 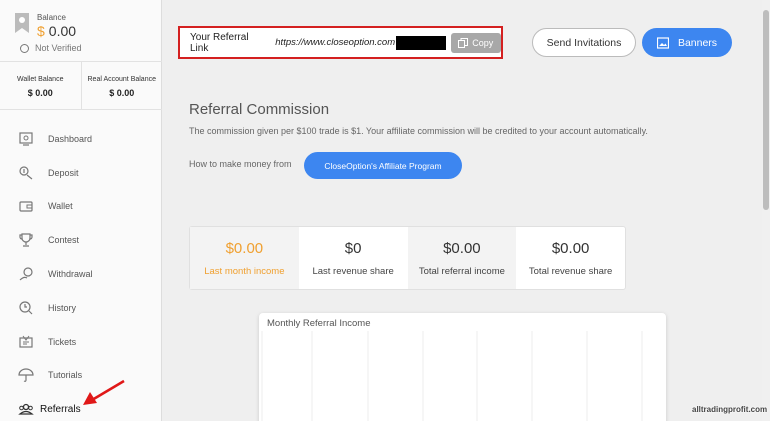 What do you see at coordinates (421, 42) in the screenshot?
I see `redacted-code` at bounding box center [421, 42].